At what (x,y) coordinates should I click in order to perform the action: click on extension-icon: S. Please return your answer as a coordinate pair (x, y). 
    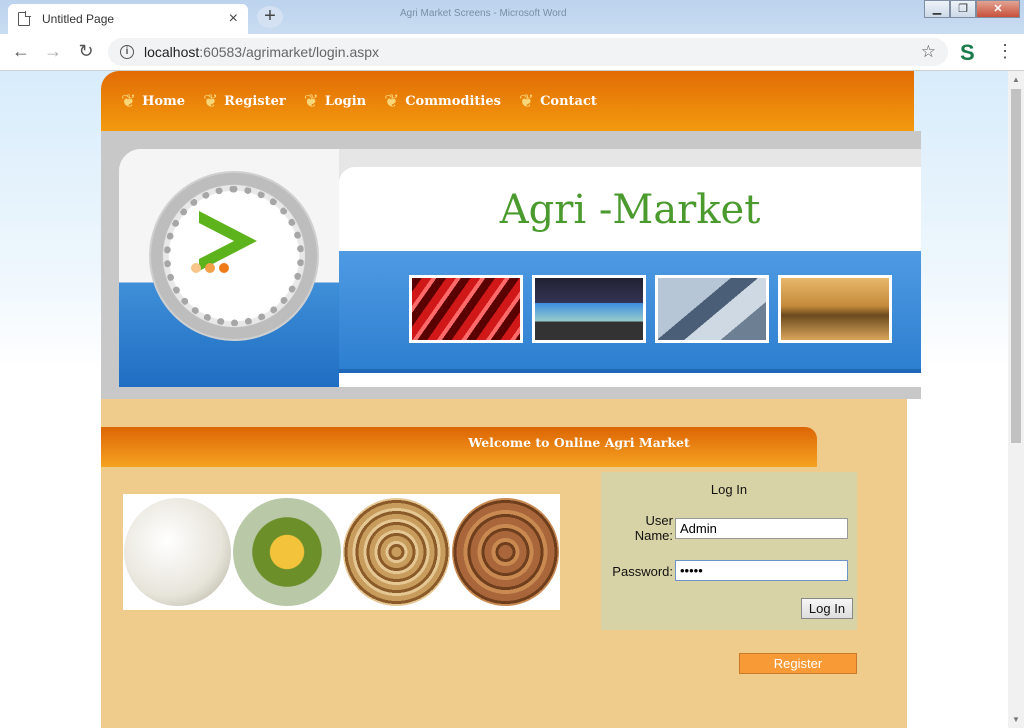
    Looking at the image, I should click on (967, 53).